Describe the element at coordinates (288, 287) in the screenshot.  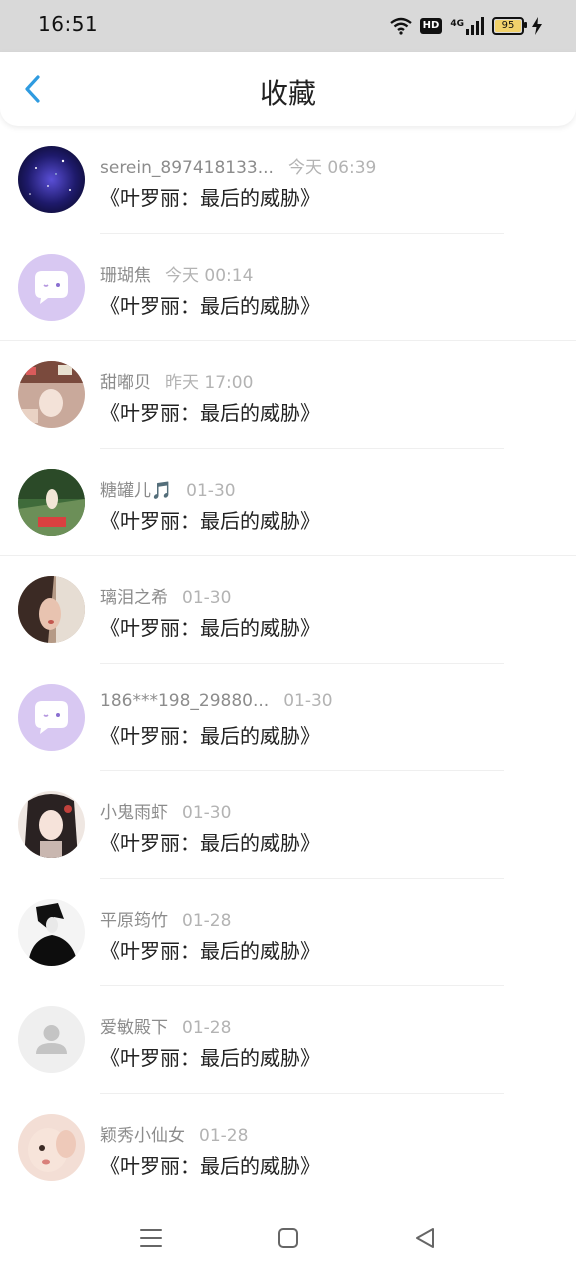
I see `list-item: 珊瑚焦 今天 00:14 《叶罗丽：最后的威胁》` at that location.